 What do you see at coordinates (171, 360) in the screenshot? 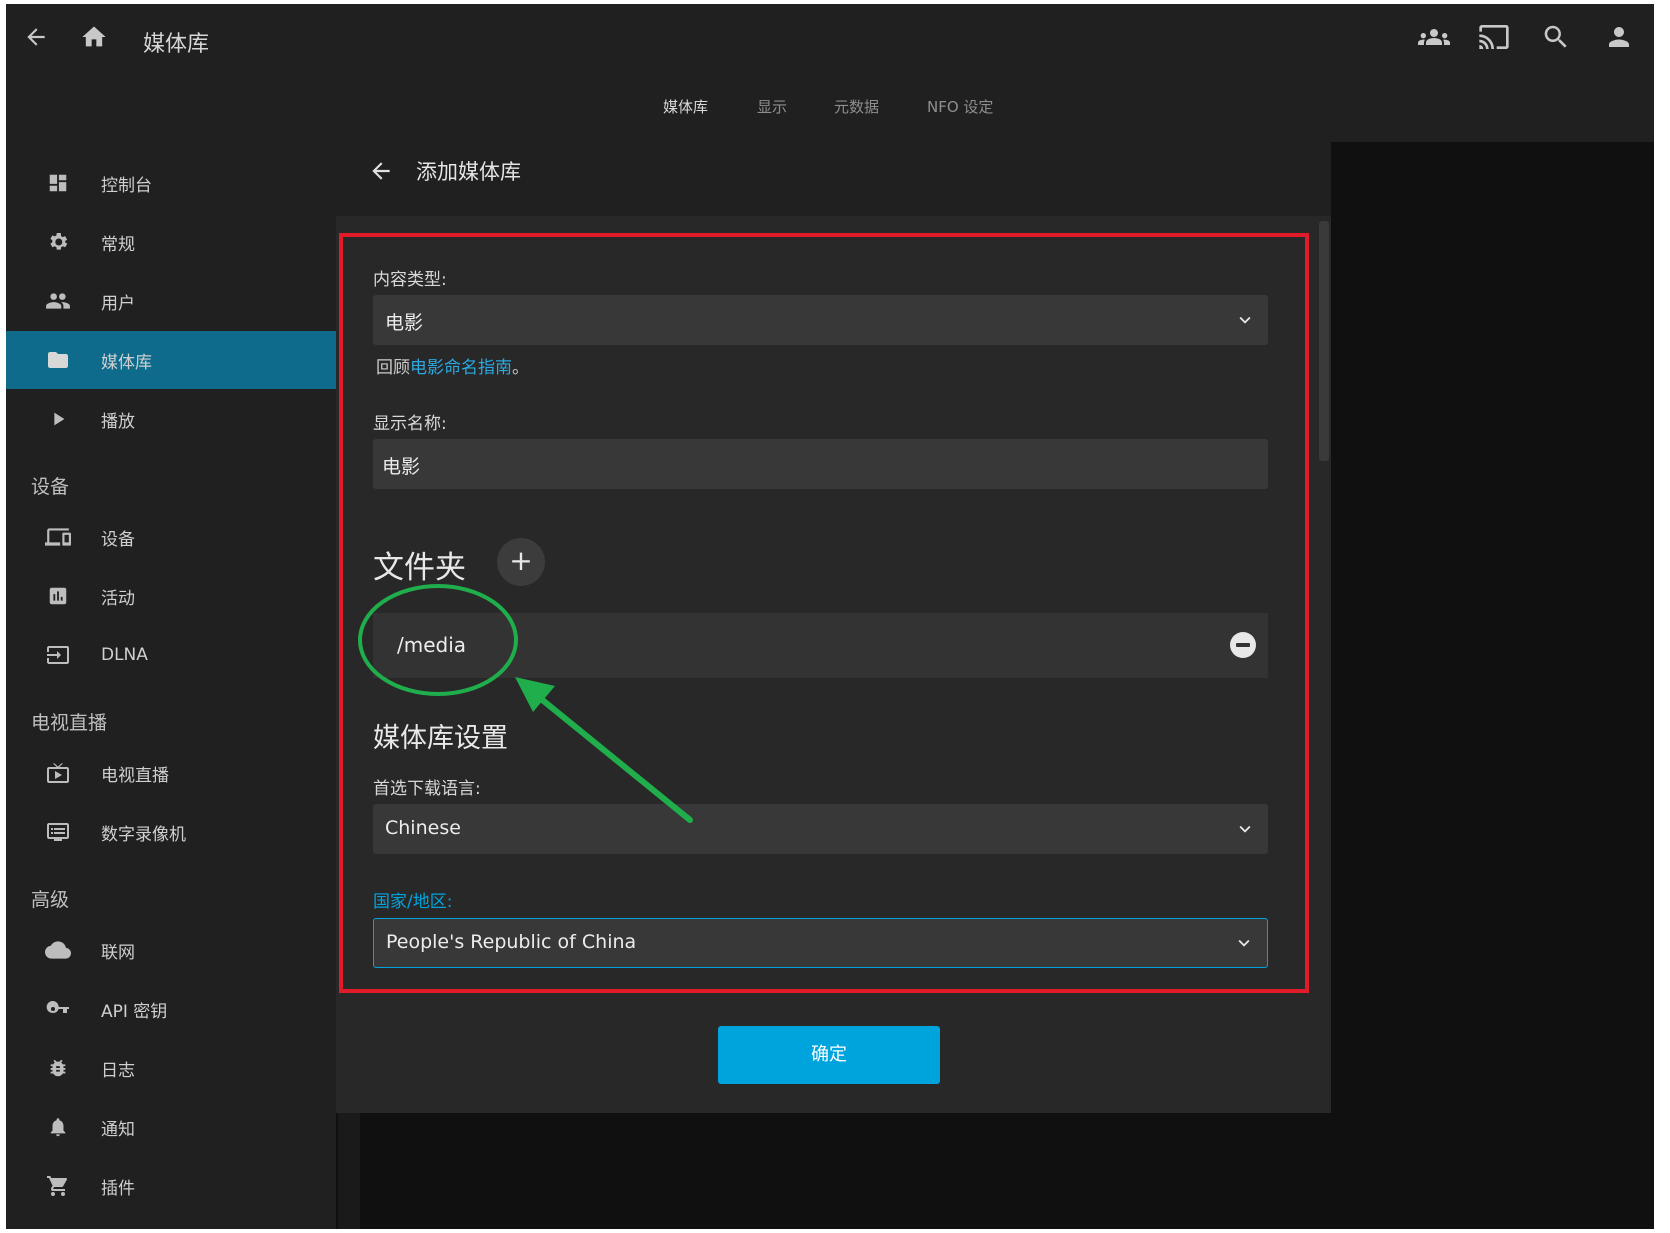
I see `sidebar-item-libraries: 媒体库` at bounding box center [171, 360].